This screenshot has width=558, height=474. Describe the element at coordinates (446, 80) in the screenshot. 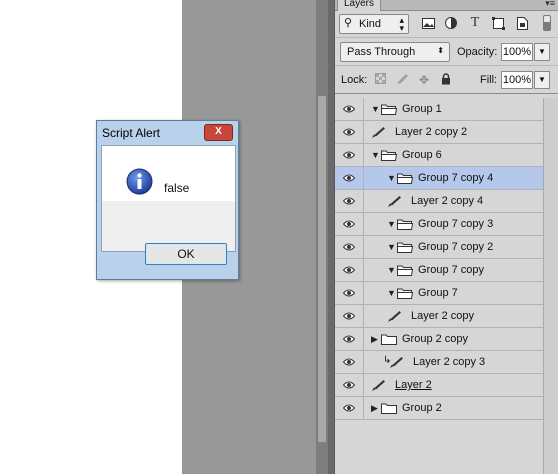

I see `lock-all-icon` at that location.